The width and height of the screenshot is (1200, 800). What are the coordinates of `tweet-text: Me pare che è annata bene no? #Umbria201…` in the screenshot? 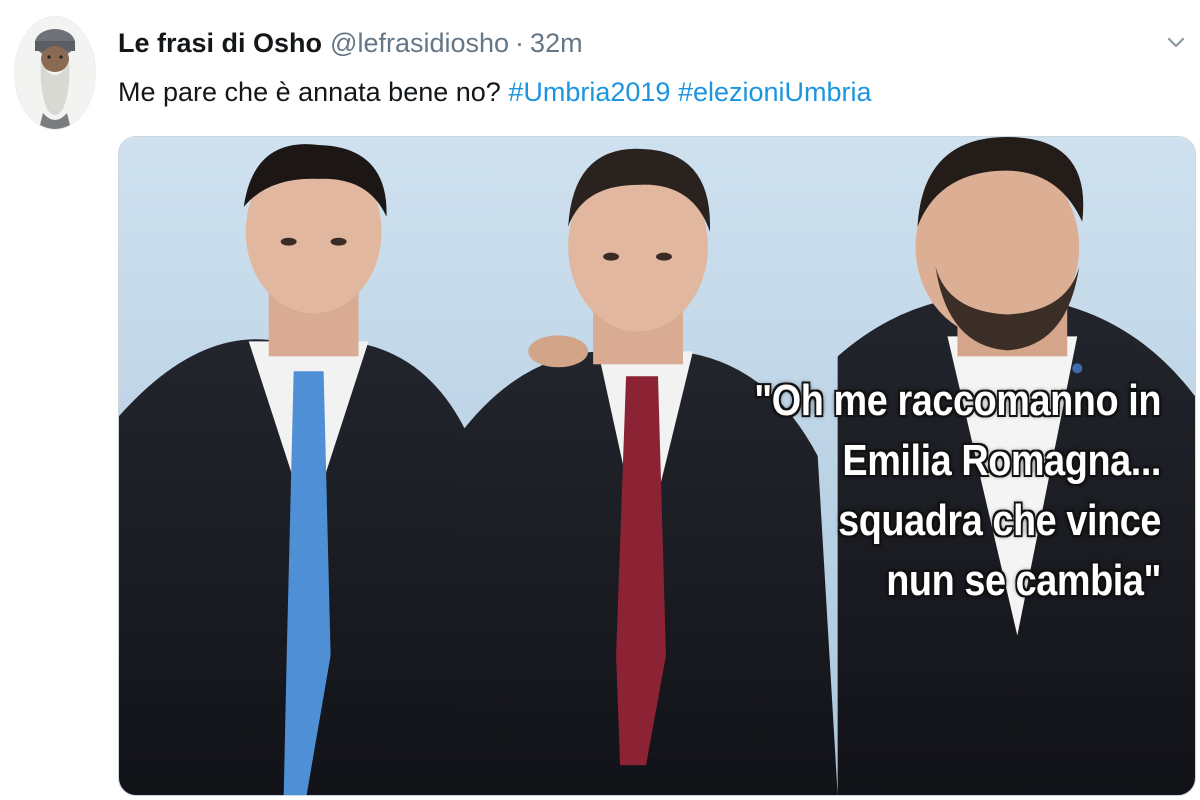 It's located at (495, 92).